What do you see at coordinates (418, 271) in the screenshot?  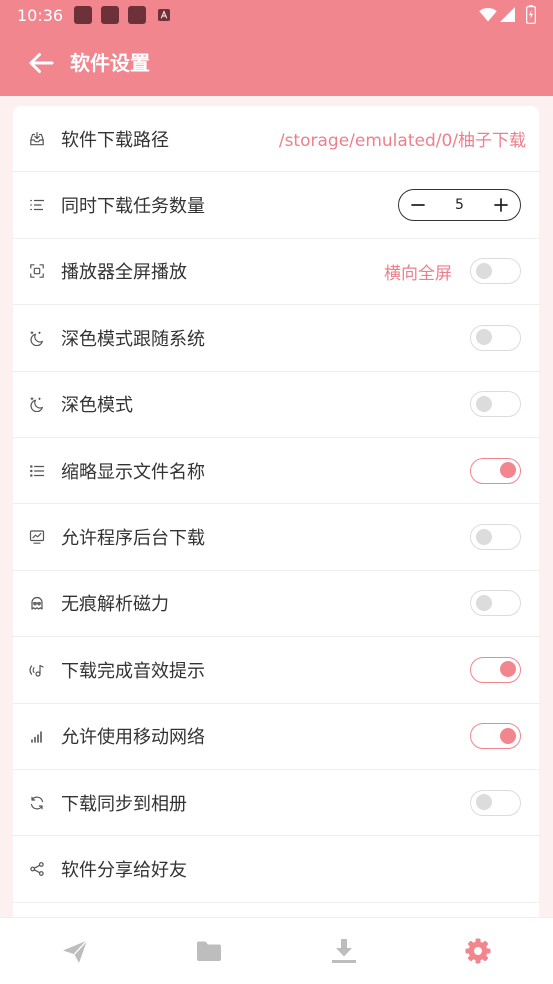 I see `fullscreen-orientation-value: 横向全屏` at bounding box center [418, 271].